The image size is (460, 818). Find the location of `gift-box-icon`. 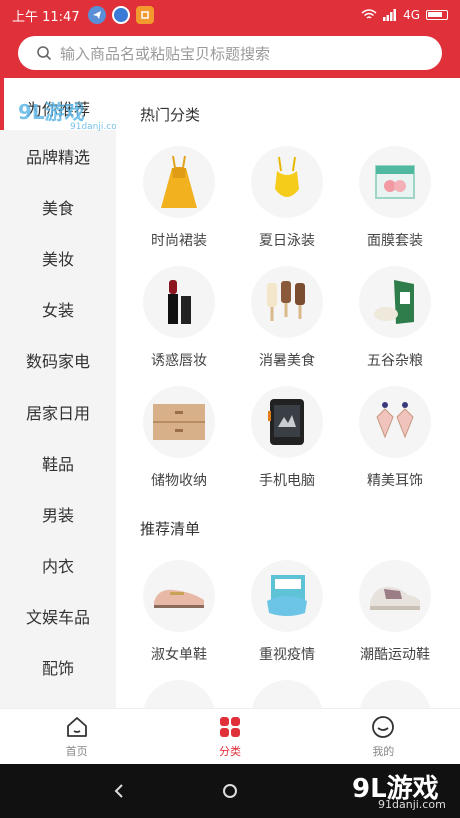

gift-box-icon is located at coordinates (287, 694).